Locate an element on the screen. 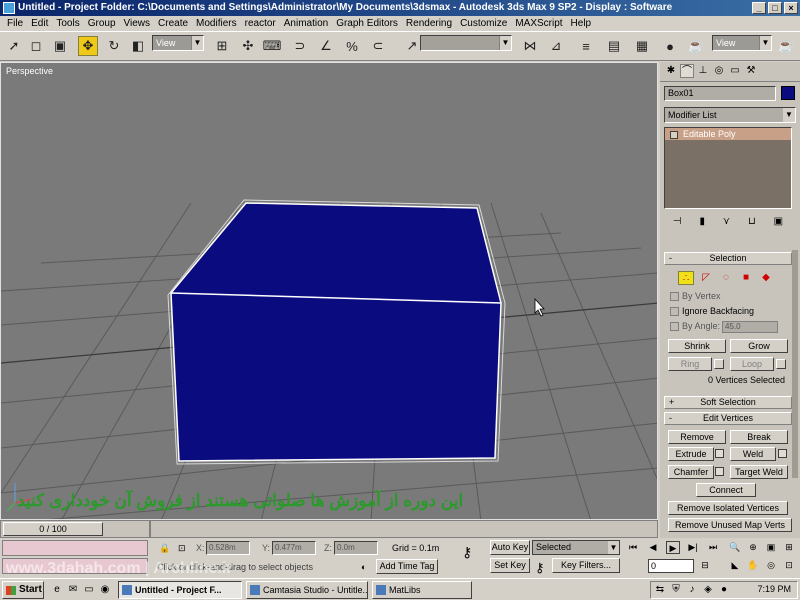  select-object-icon: ➚ is located at coordinates (14, 46).